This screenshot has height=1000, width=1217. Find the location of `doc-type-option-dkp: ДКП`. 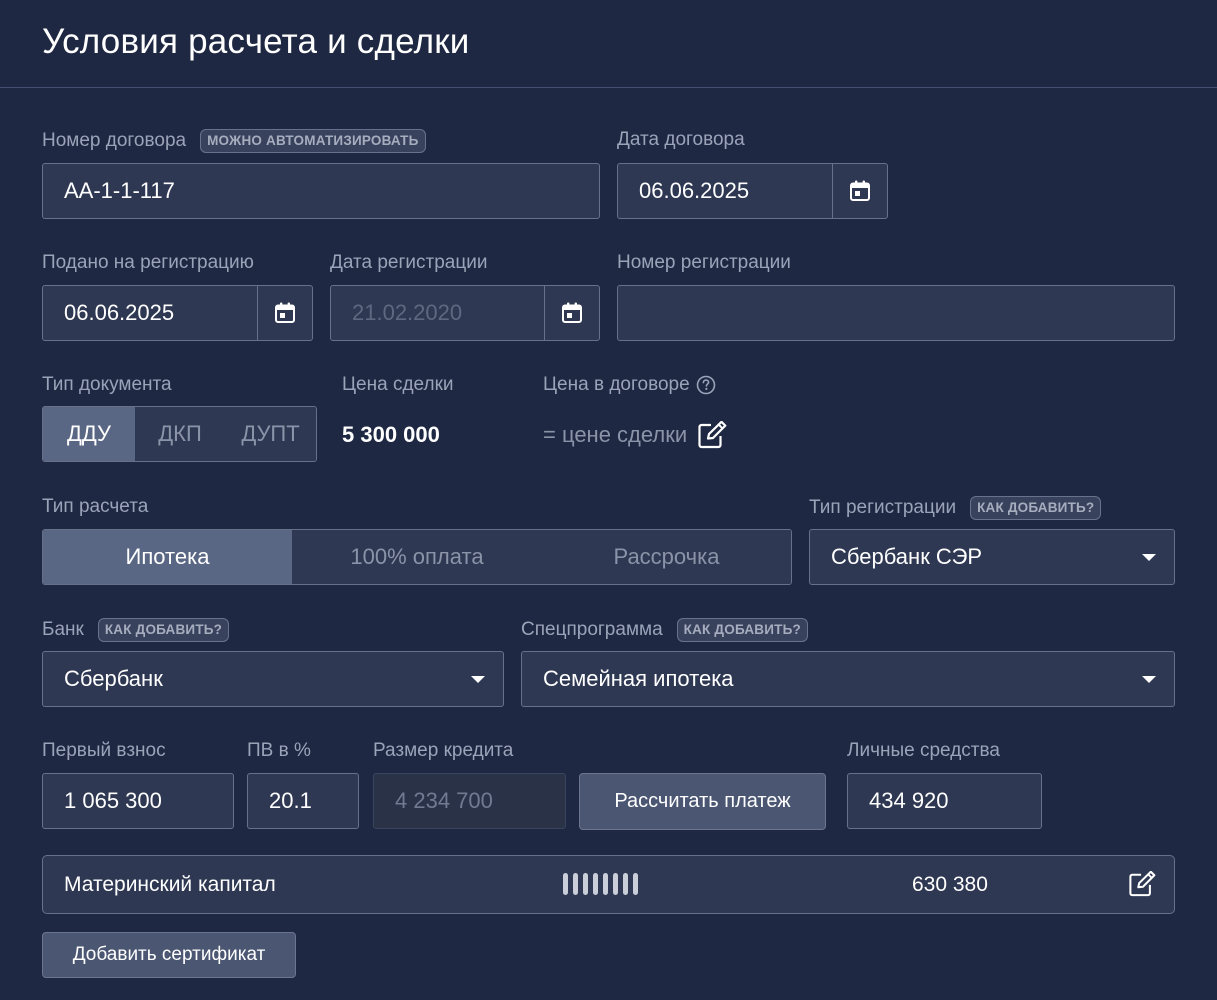

doc-type-option-dkp: ДКП is located at coordinates (180, 434).